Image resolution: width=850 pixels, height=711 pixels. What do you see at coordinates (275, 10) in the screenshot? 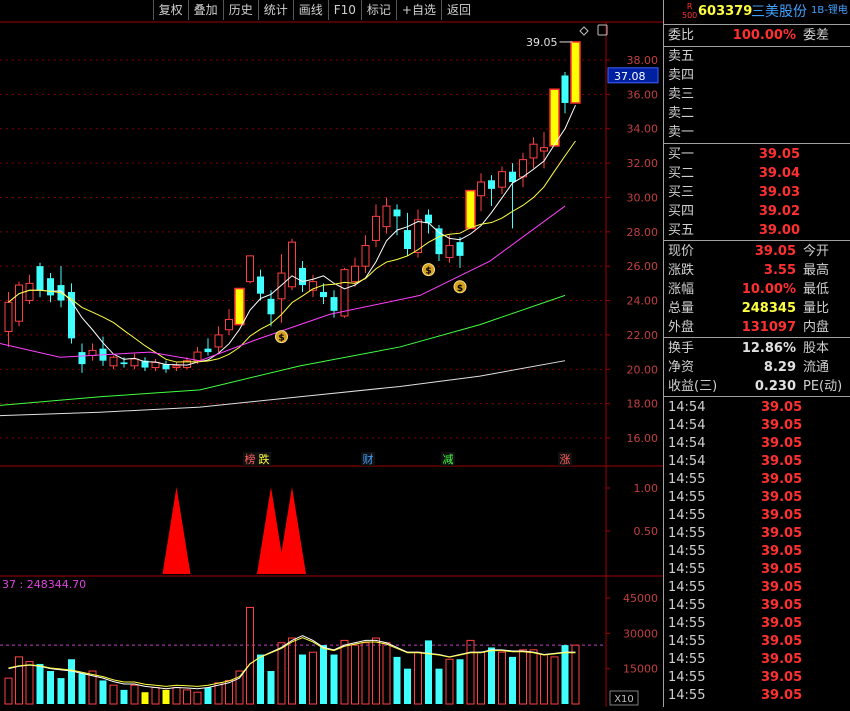
I see `toolbar-button-3: 统计` at bounding box center [275, 10].